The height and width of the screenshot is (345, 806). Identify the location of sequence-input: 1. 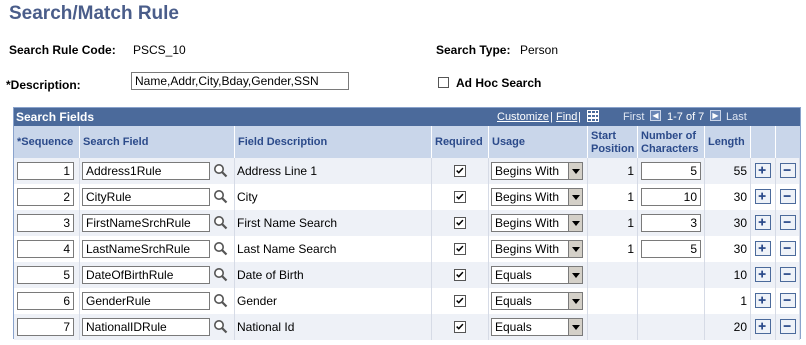
(45, 171).